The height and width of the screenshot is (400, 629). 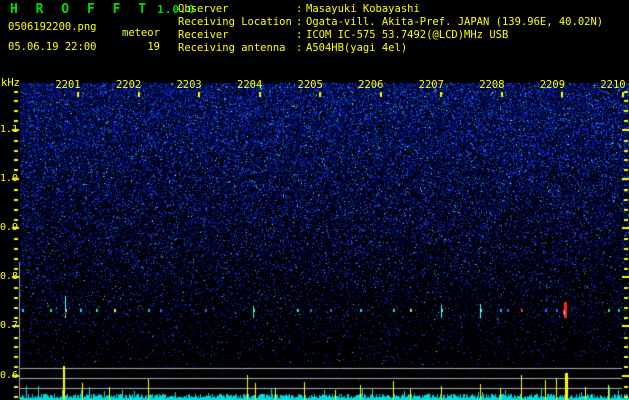 I want to click on freq-tick-label: 0.8, so click(x=9, y=276).